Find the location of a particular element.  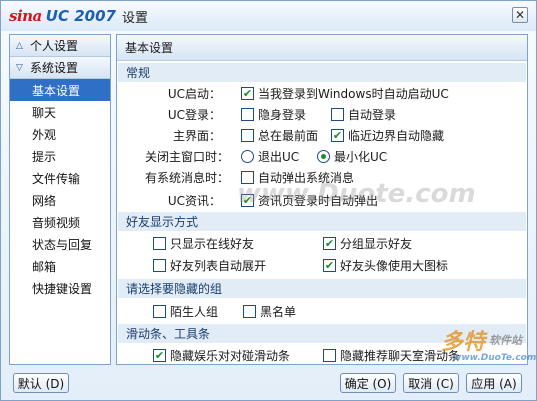

ok-button: 确定 (O) is located at coordinates (368, 383).